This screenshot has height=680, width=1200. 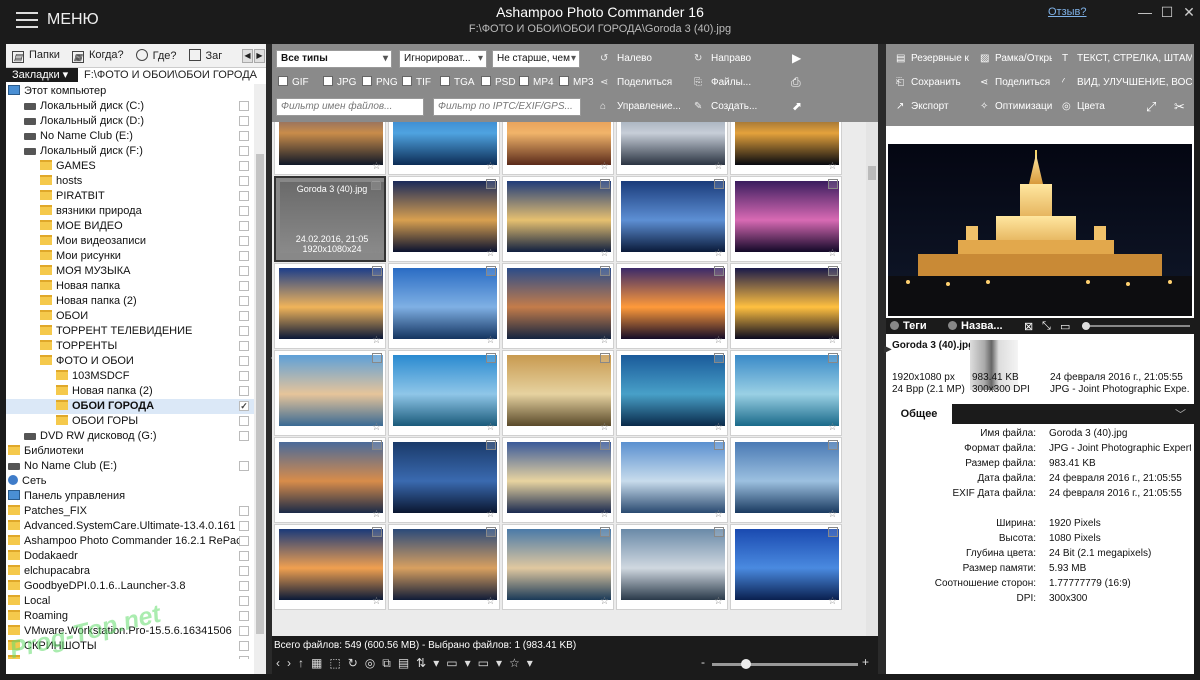 I want to click on bookmarks-dropdown: Закладки ▾, so click(x=42, y=75).